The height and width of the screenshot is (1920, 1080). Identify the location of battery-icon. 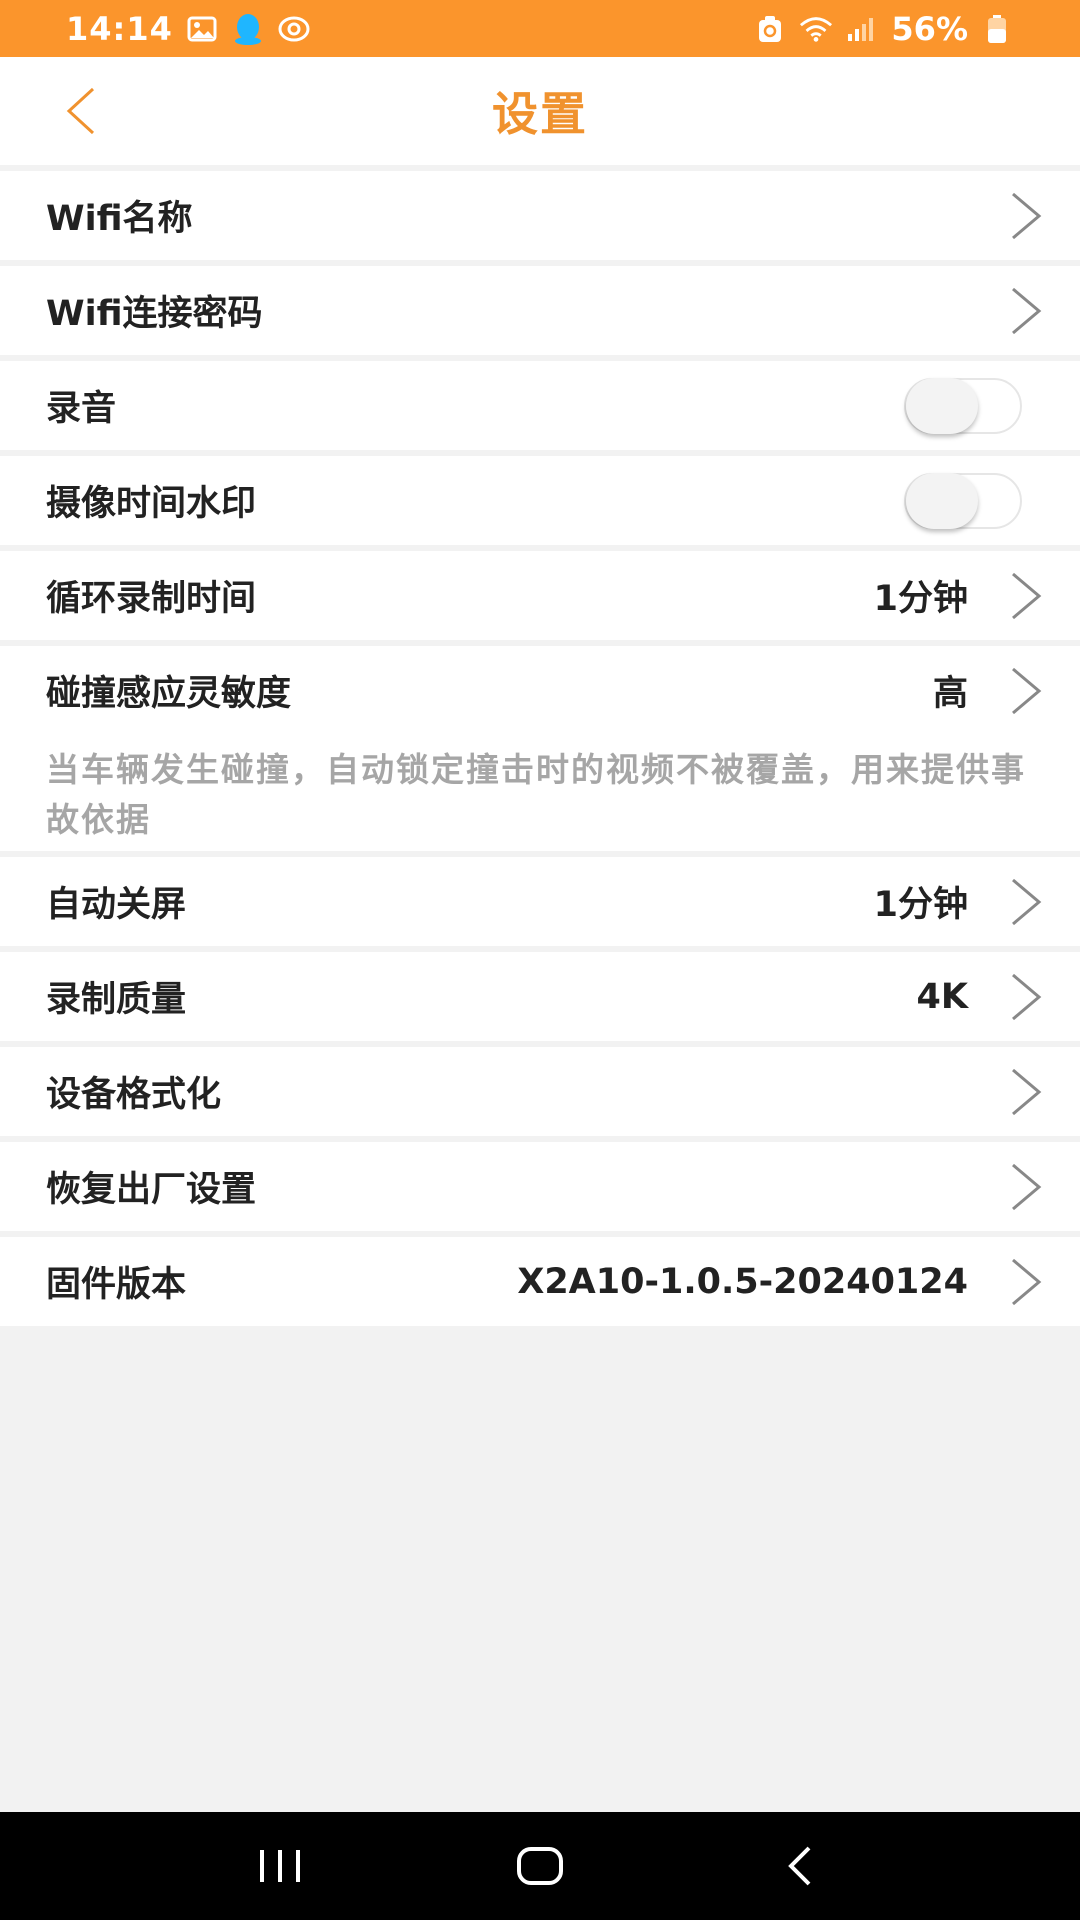
(997, 29).